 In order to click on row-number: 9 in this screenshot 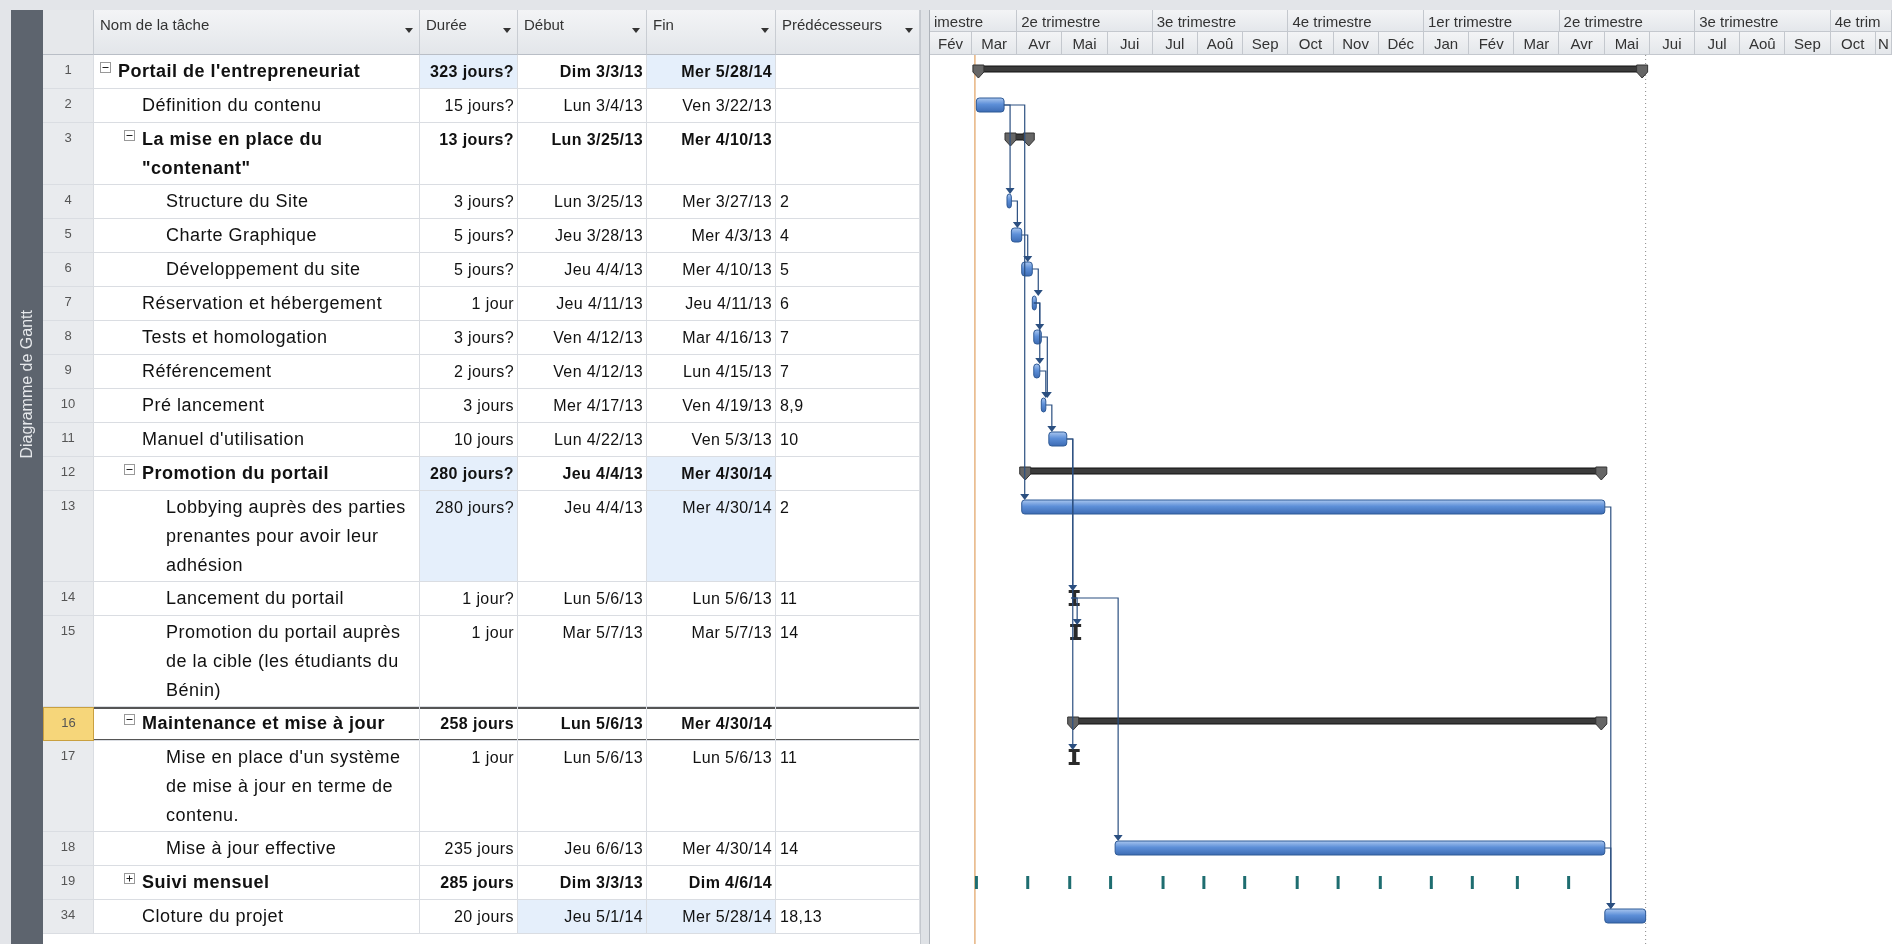, I will do `click(68, 372)`.